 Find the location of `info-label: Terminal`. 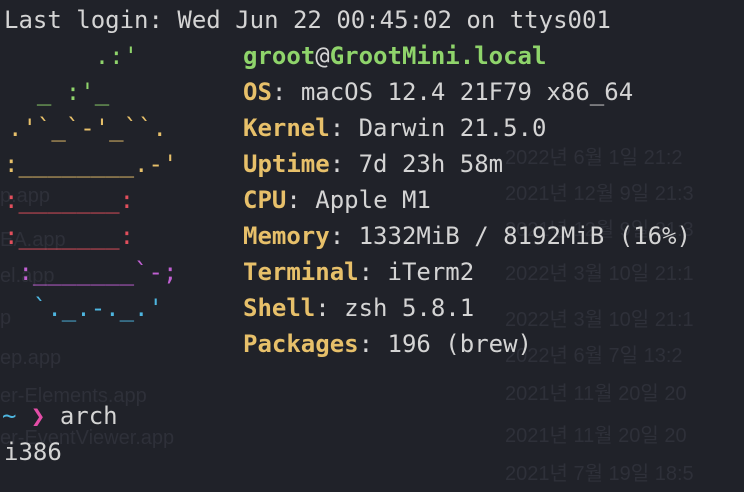

info-label: Terminal is located at coordinates (301, 272).